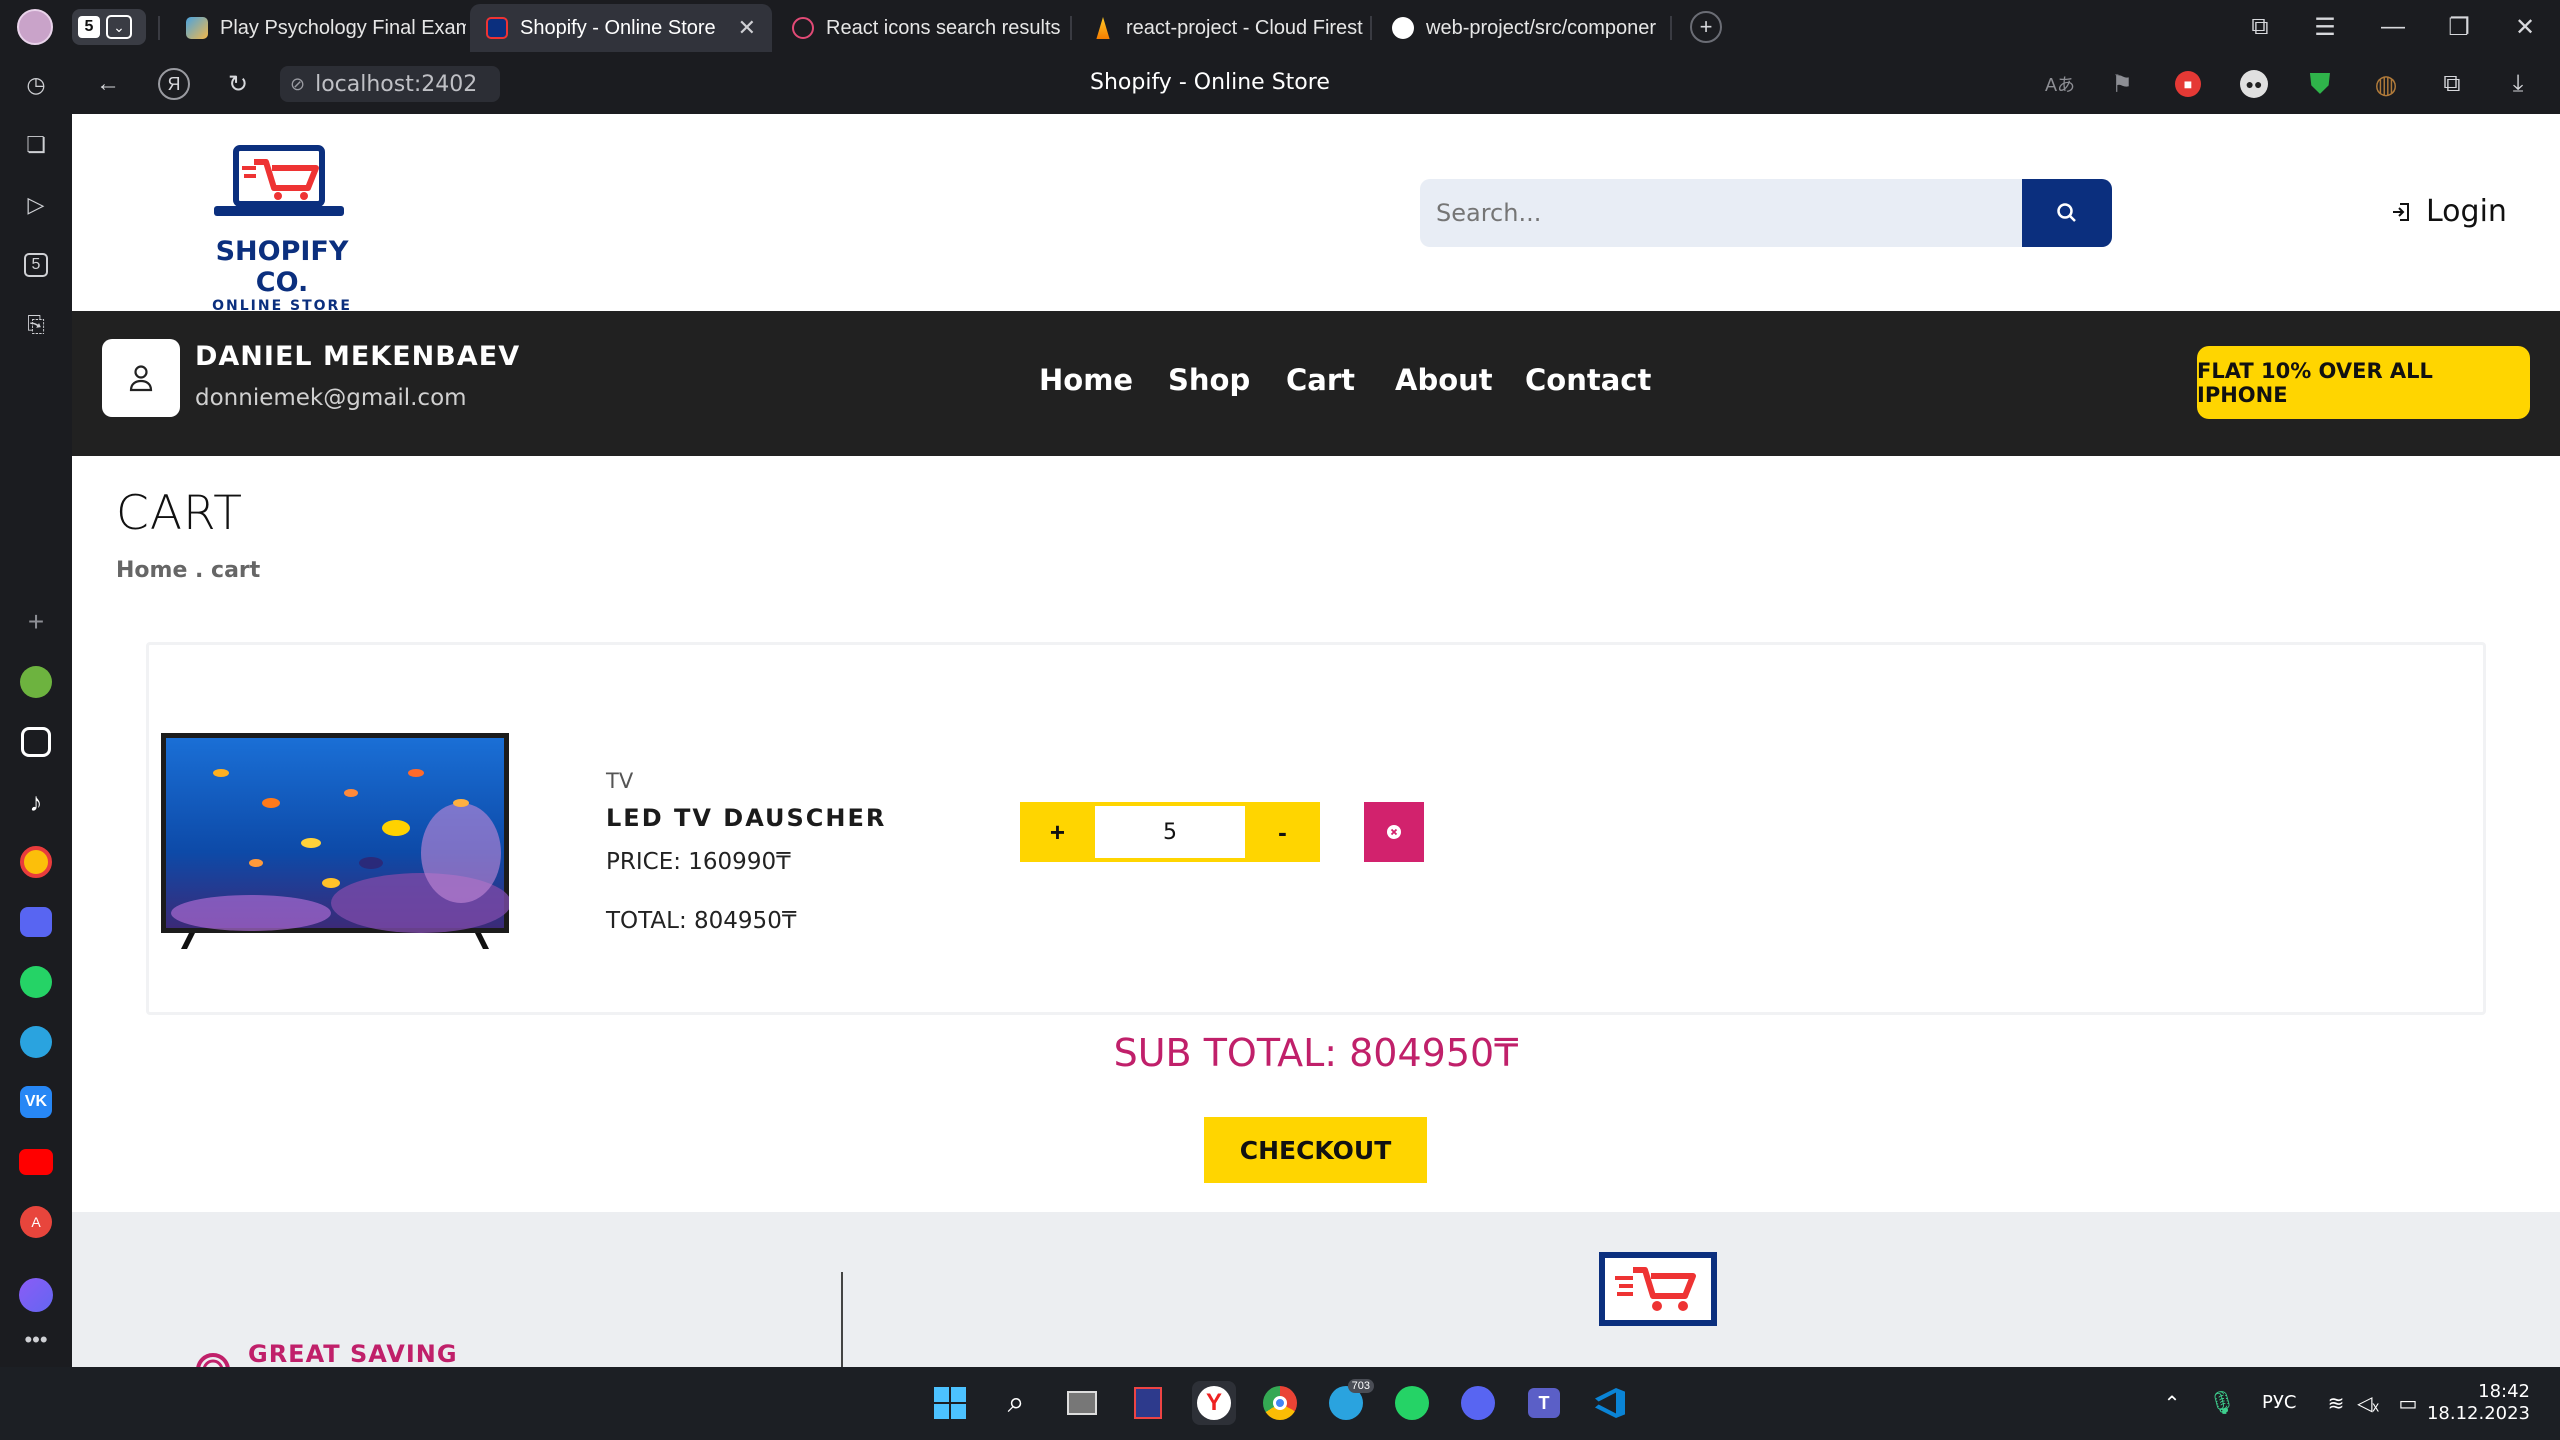  What do you see at coordinates (318, 28) in the screenshot?
I see `tab-play-psychology: Play Psychology Final Exam` at bounding box center [318, 28].